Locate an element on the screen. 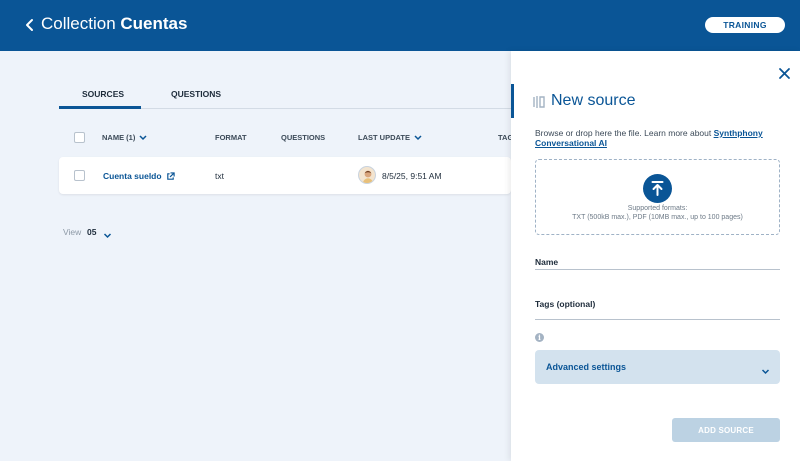 The width and height of the screenshot is (800, 461). new-source-icon is located at coordinates (539, 102).